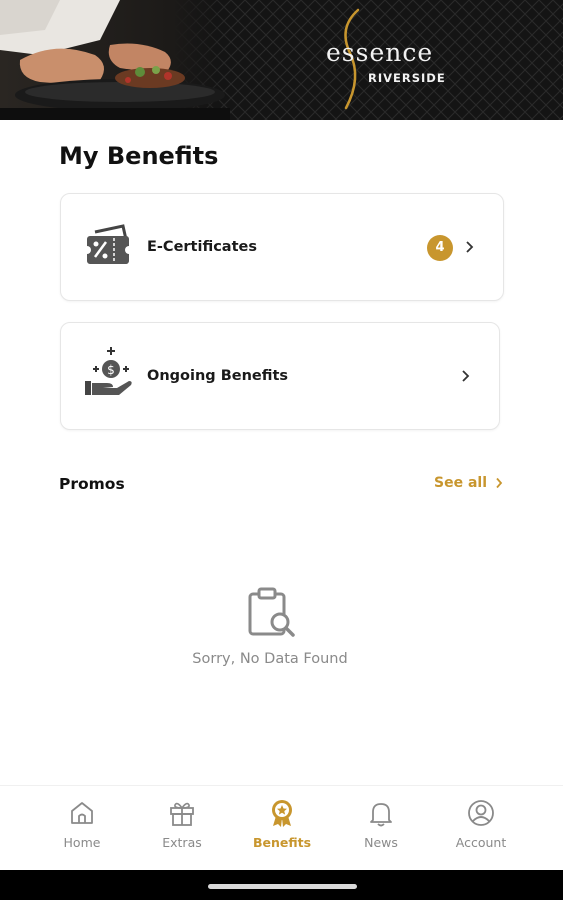  I want to click on e-certificates-label: E-Certificates, so click(202, 247).